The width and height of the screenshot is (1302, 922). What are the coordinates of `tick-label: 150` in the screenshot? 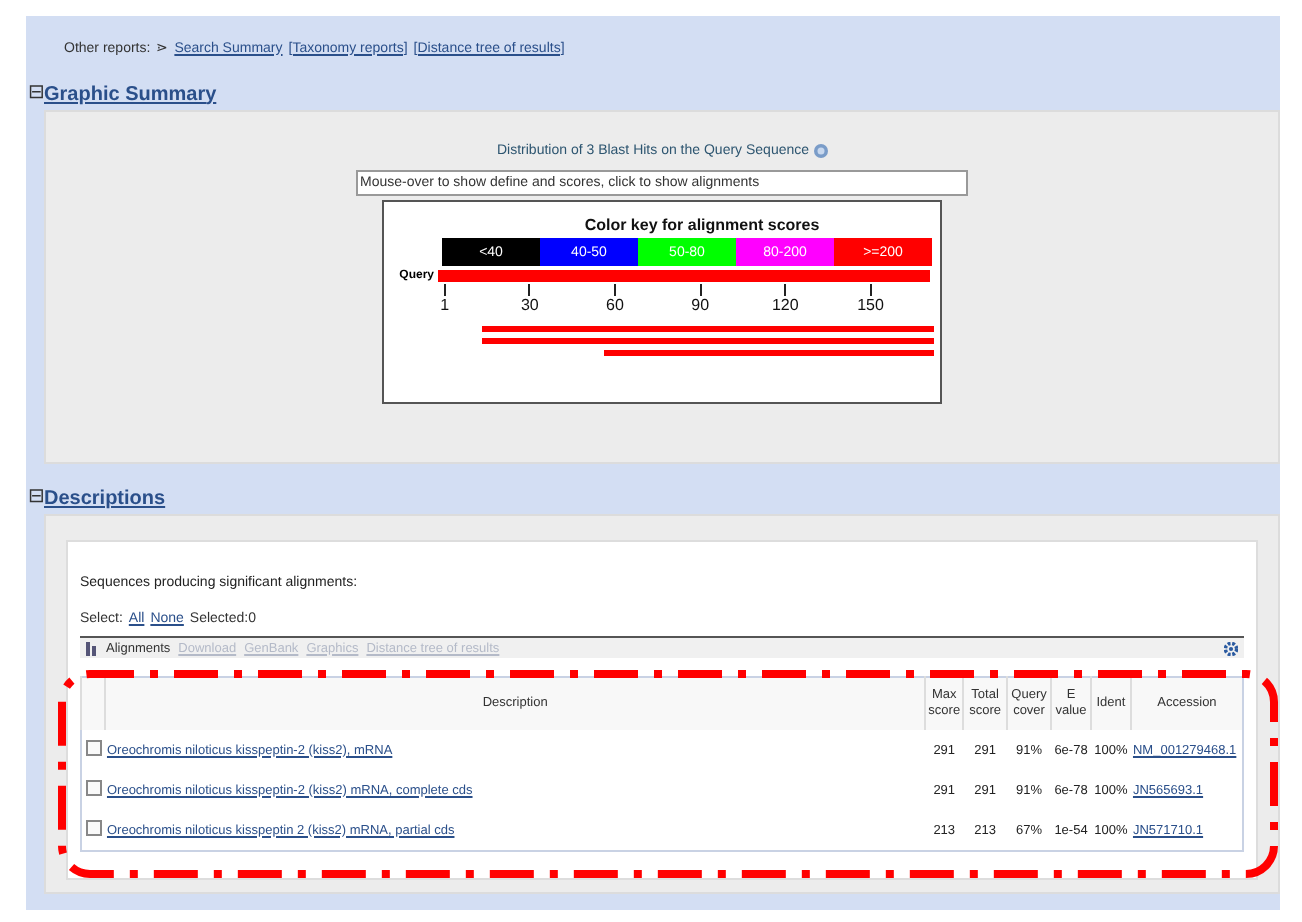 It's located at (870, 305).